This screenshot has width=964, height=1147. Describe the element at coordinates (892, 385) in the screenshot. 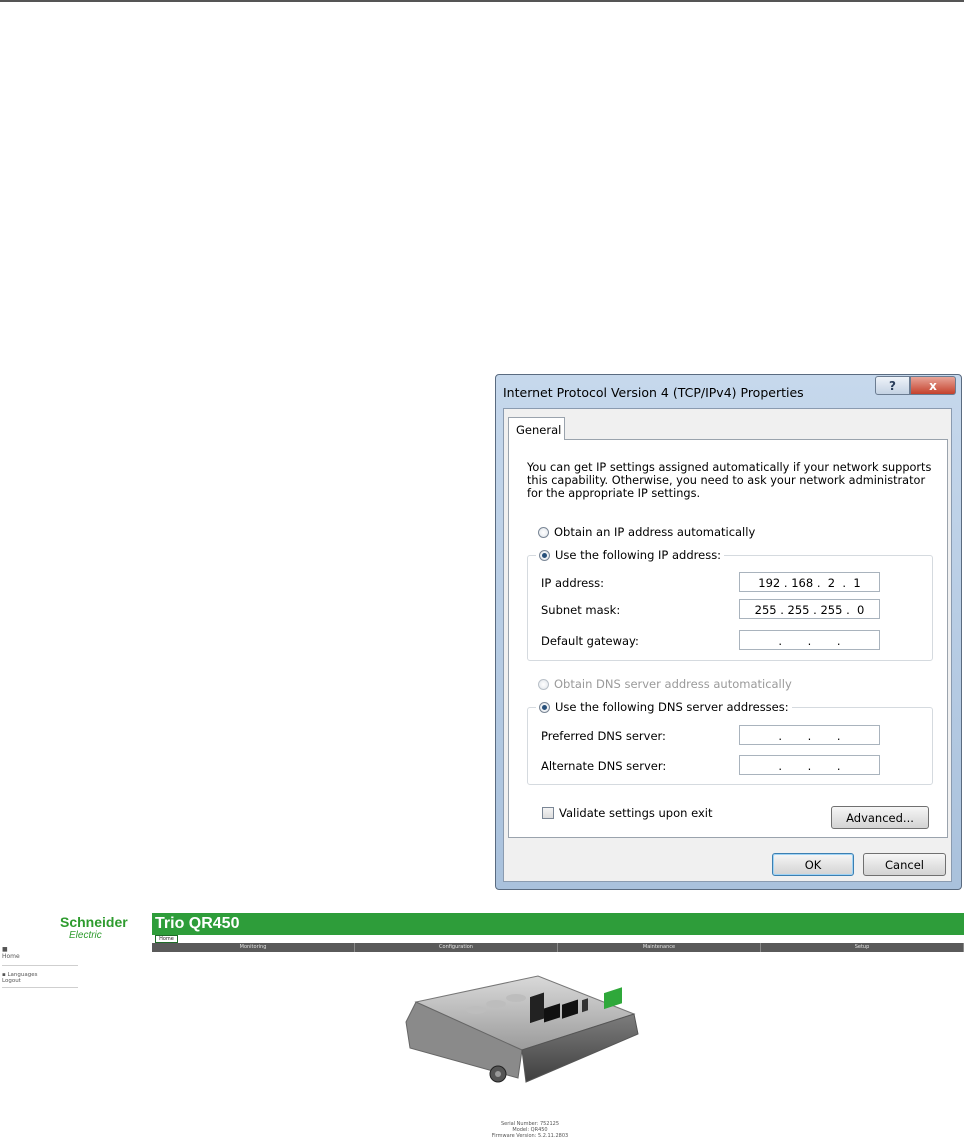

I see `help-button: ?` at that location.